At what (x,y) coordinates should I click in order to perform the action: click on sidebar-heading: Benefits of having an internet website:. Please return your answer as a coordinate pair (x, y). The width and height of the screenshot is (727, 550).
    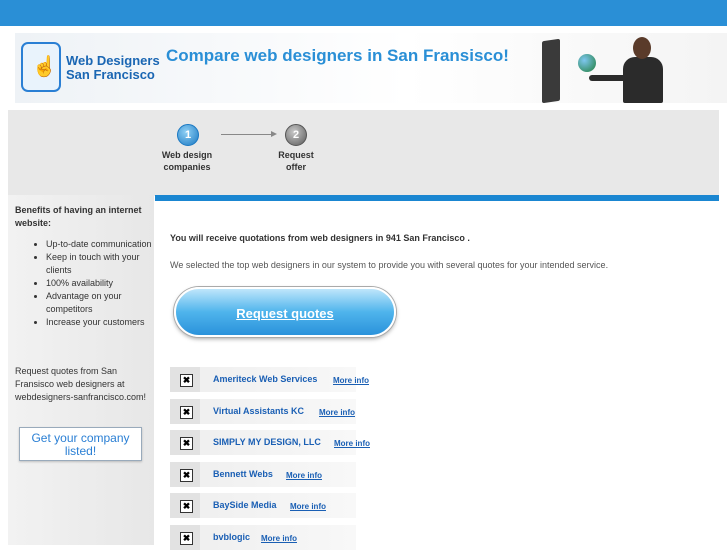
    Looking at the image, I should click on (78, 216).